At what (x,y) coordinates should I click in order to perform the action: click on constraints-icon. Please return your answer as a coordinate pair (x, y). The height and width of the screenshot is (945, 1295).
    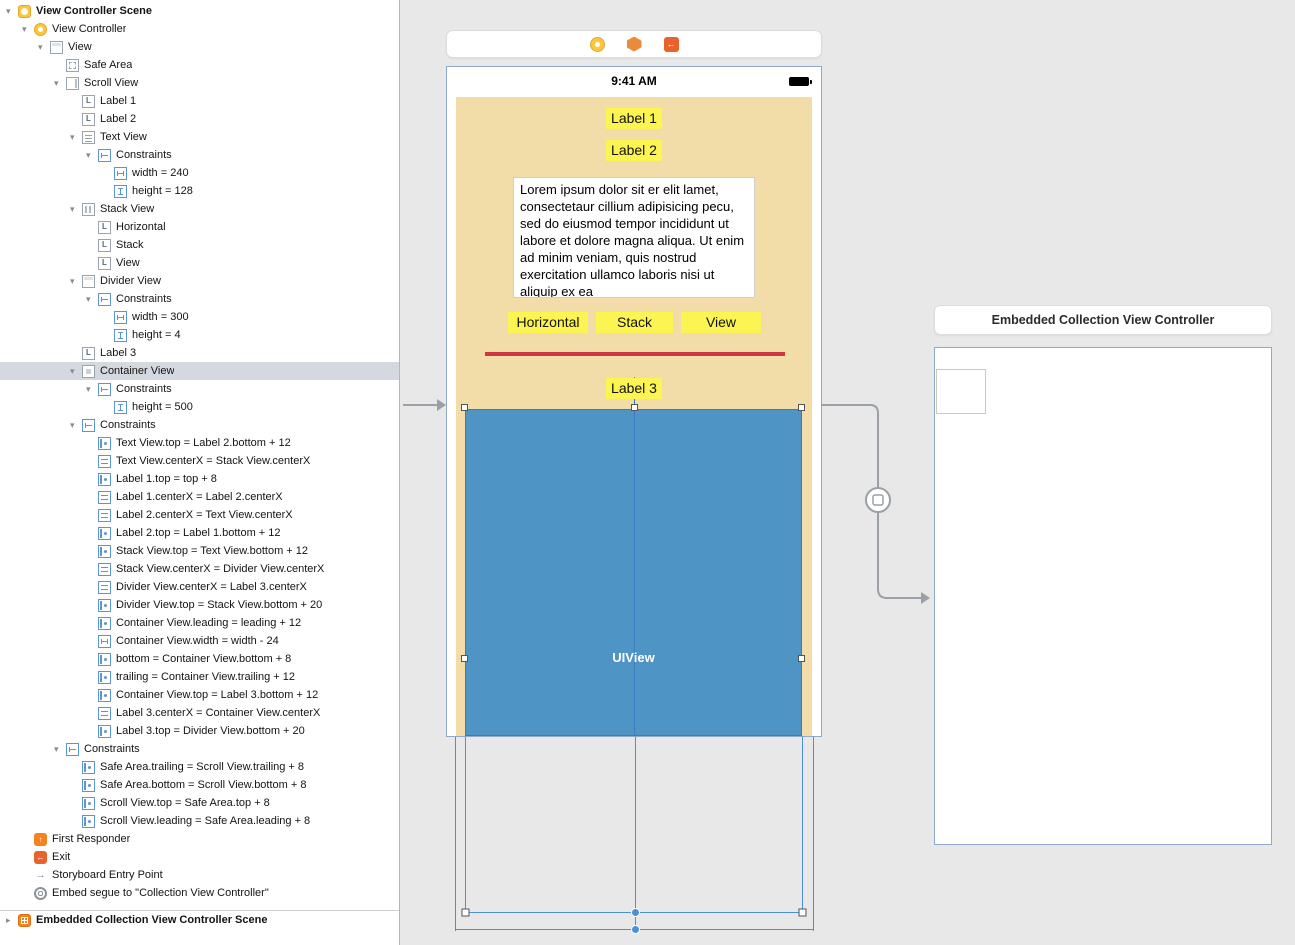
    Looking at the image, I should click on (88, 425).